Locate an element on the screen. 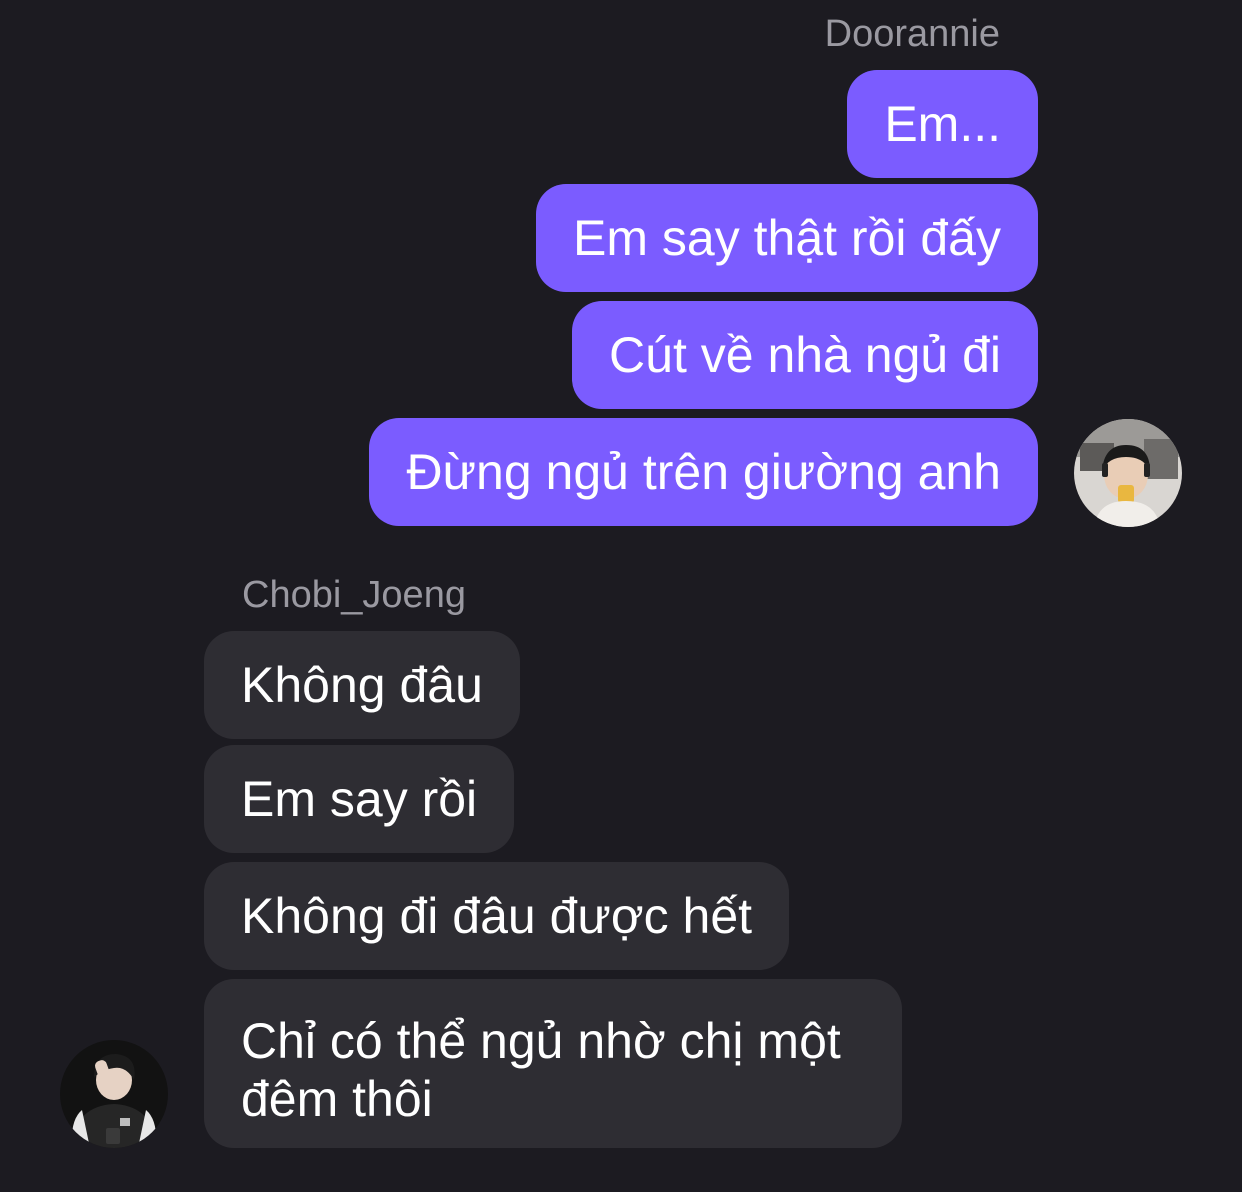 This screenshot has width=1242, height=1192. avatar-doorannie is located at coordinates (1128, 473).